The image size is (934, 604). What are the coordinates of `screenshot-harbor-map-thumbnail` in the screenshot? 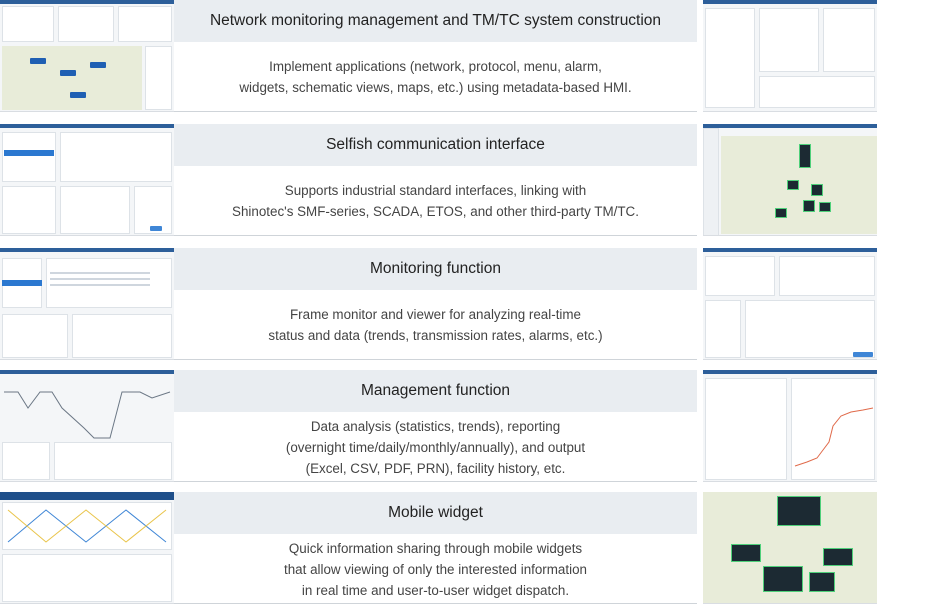 It's located at (790, 180).